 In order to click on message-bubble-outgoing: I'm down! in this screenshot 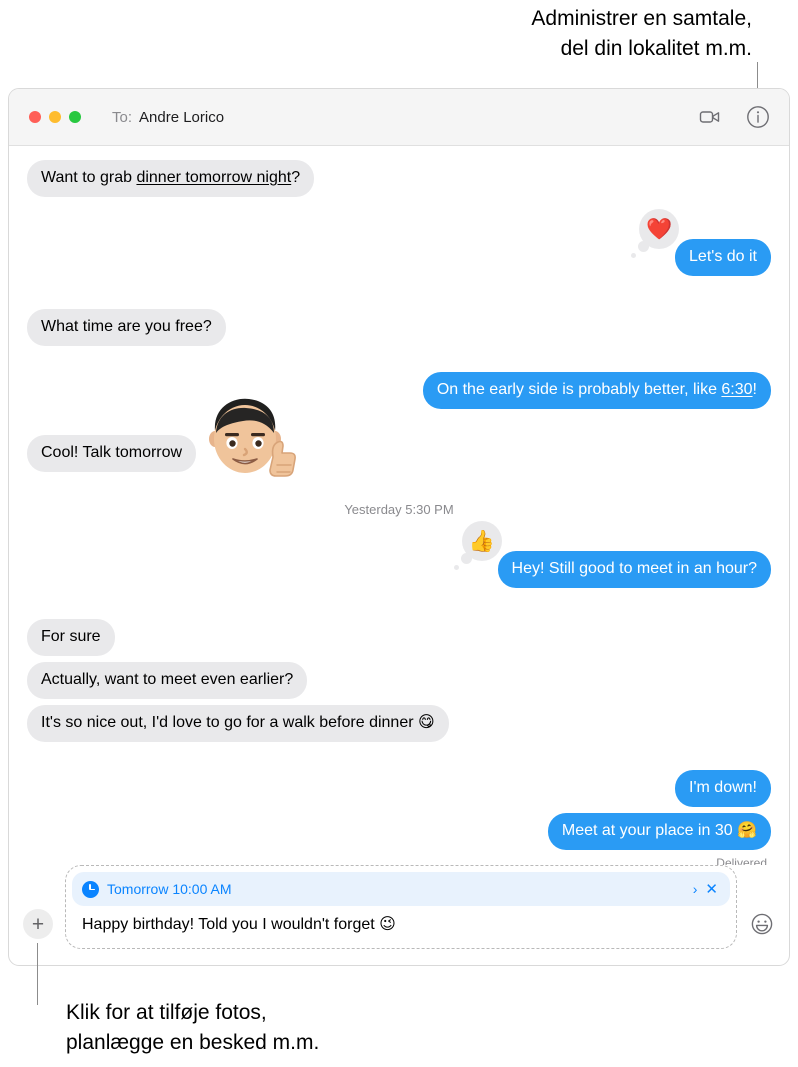, I will do `click(723, 788)`.